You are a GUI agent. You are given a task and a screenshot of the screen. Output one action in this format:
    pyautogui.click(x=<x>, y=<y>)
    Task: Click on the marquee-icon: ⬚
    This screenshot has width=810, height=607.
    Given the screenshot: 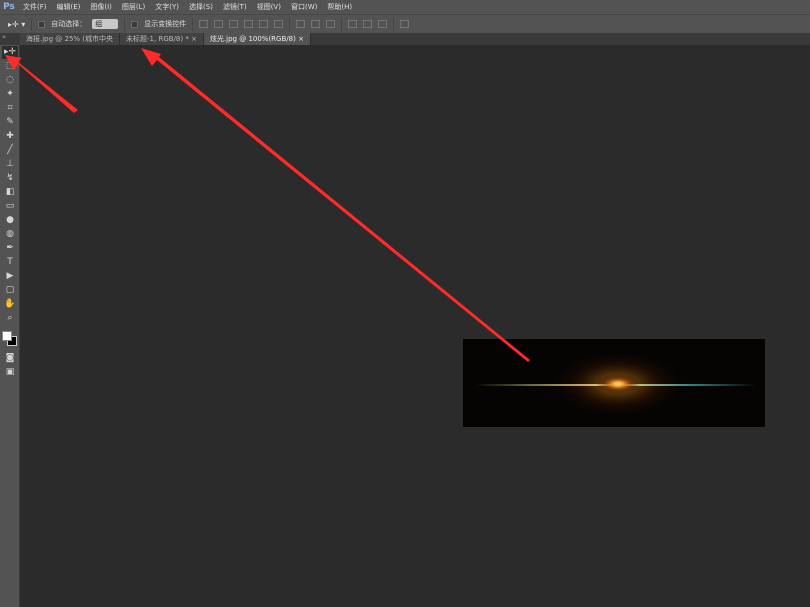 What is the action you would take?
    pyautogui.click(x=10, y=66)
    